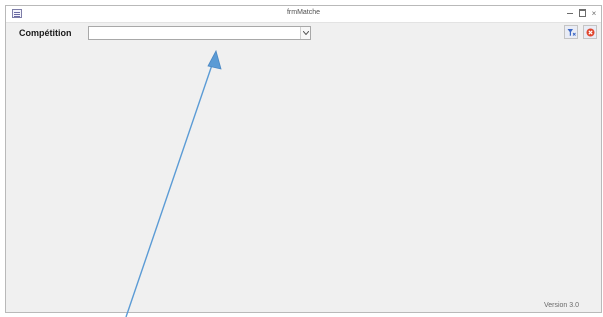  I want to click on exit-button, so click(590, 32).